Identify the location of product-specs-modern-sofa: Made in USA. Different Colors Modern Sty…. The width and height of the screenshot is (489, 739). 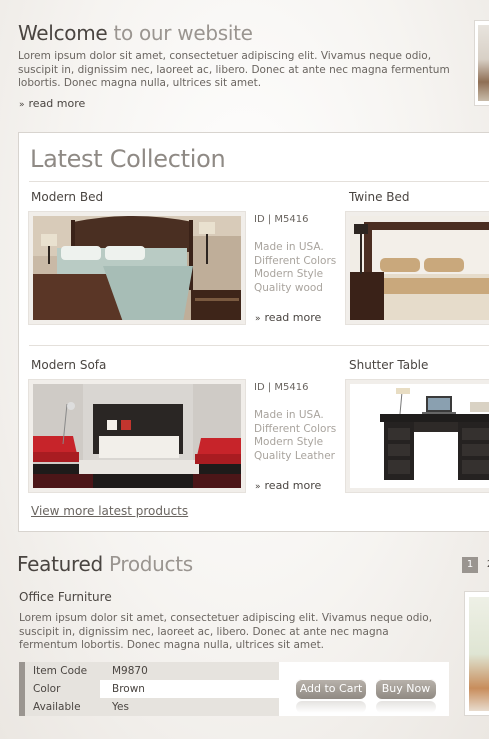
(295, 436).